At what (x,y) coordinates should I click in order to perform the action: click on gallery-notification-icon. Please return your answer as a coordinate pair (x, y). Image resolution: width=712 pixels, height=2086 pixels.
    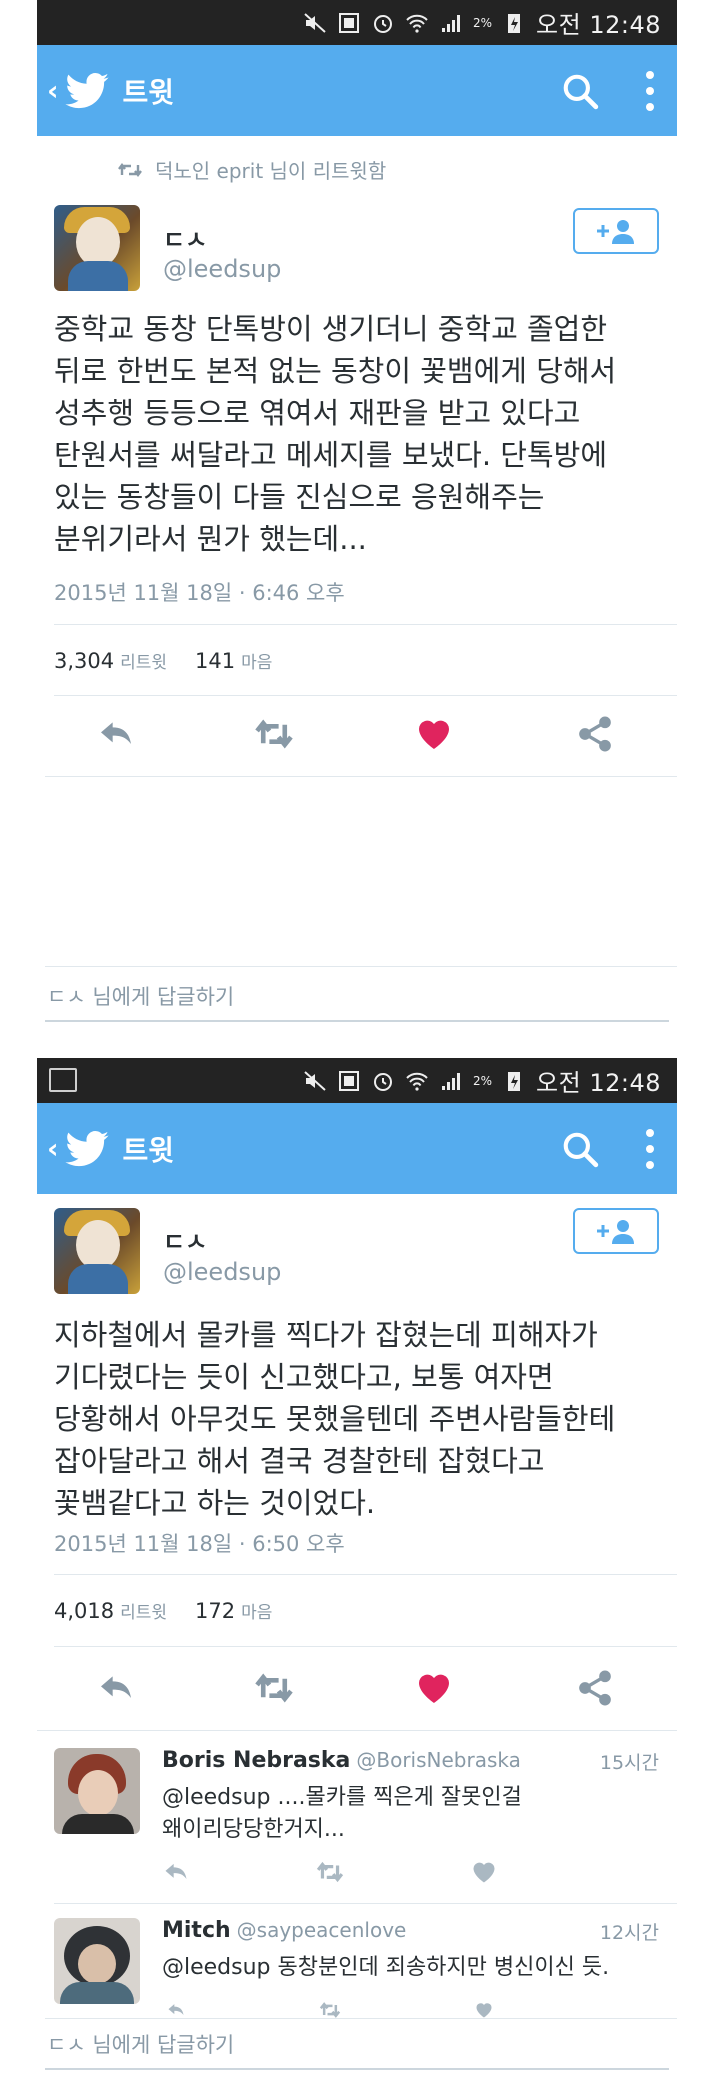
    Looking at the image, I should click on (63, 1080).